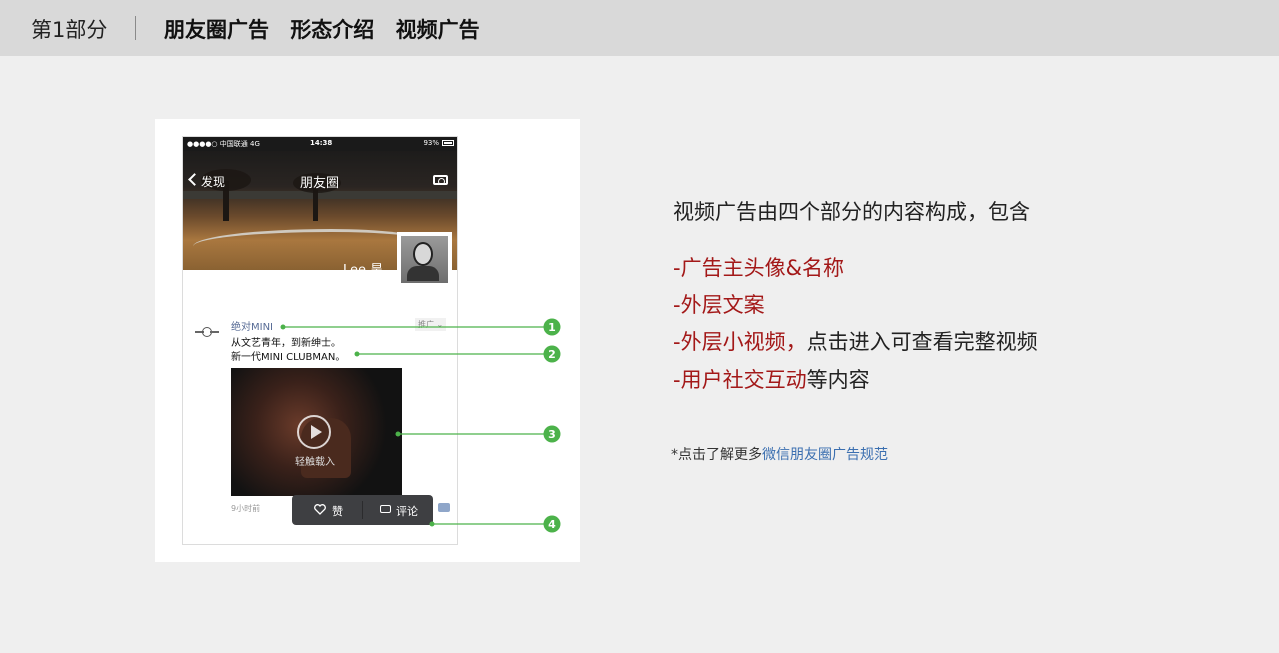 This screenshot has width=1279, height=653. I want to click on feature-detail: 点击进入可查看完整视频, so click(922, 342).